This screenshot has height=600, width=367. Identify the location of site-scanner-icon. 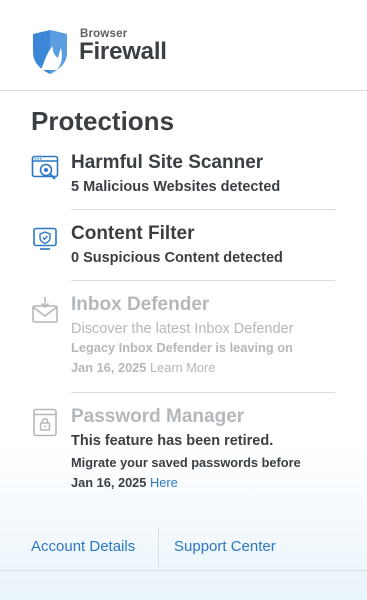
(45, 167).